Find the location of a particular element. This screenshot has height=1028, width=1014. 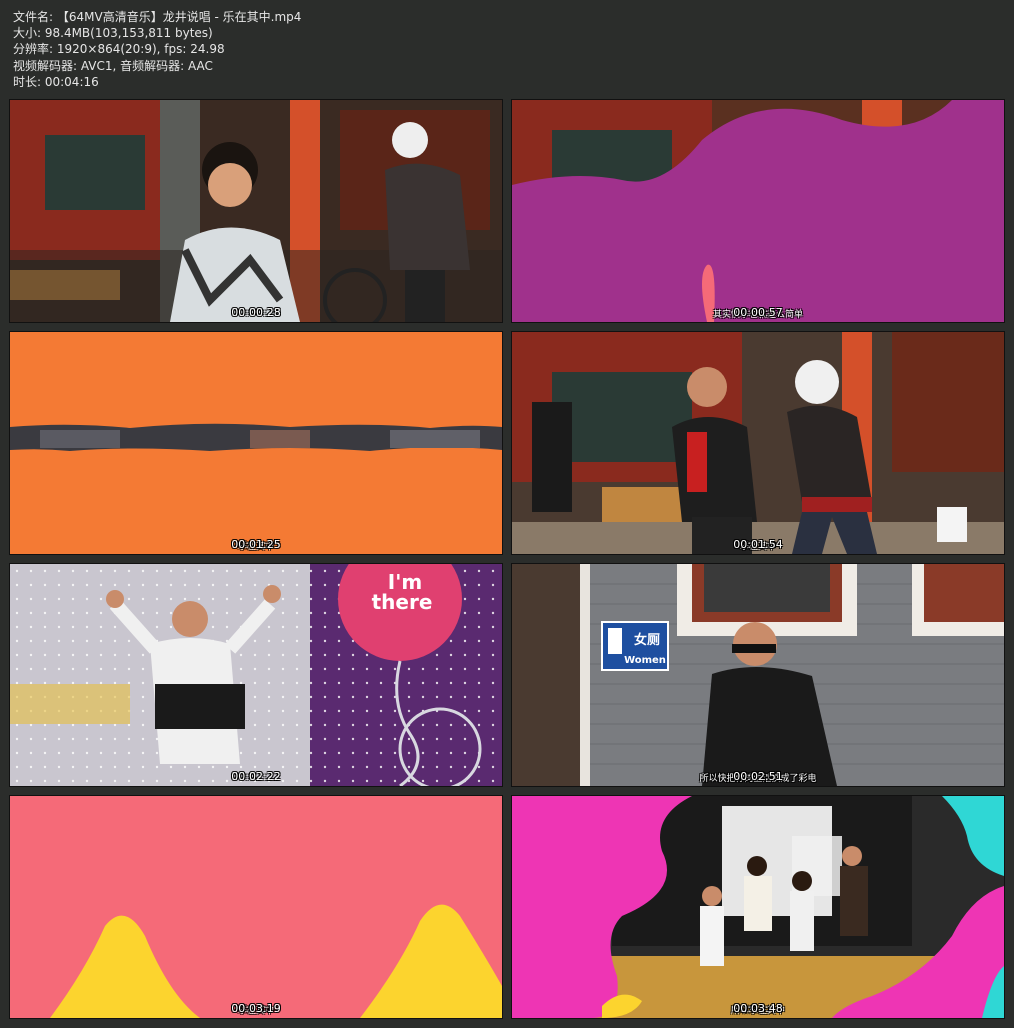

thumbnail-8: 所以乐在其中 00:03:48 is located at coordinates (758, 907).